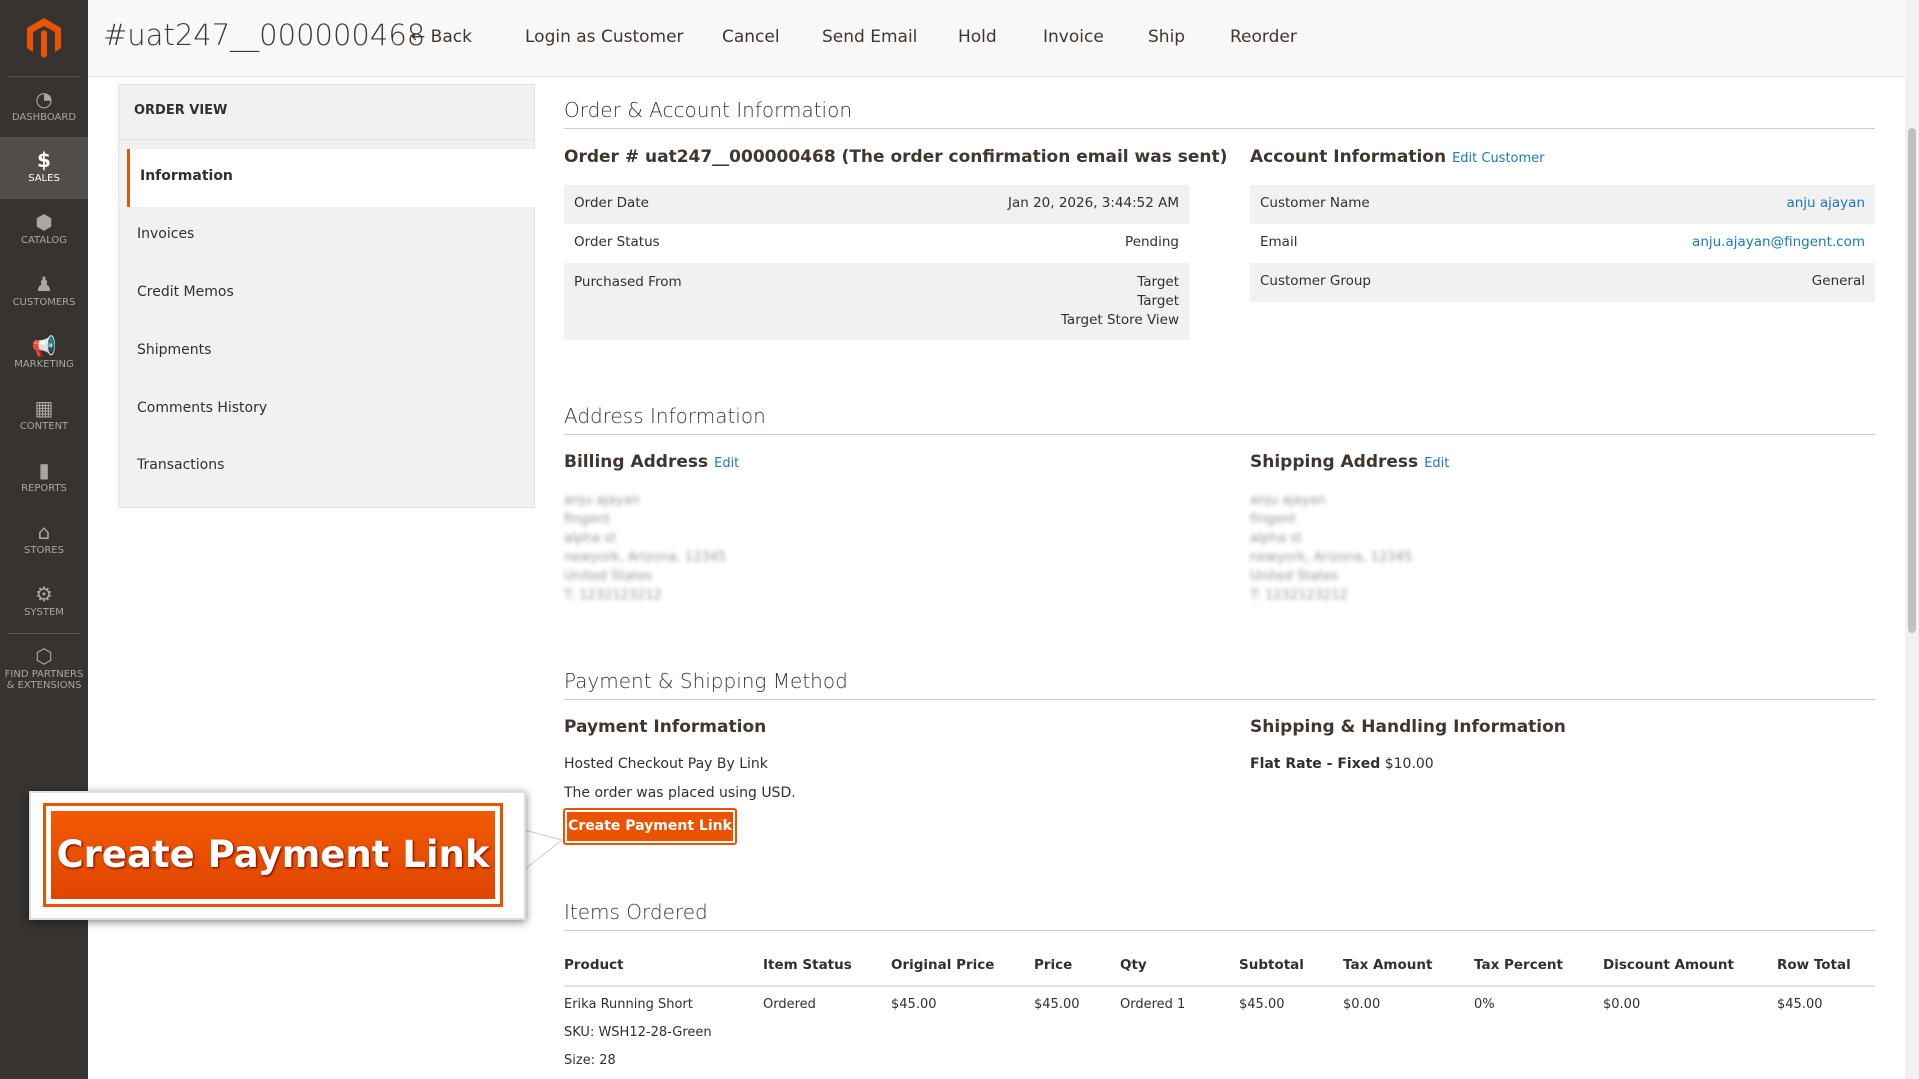  I want to click on shipping-price: $10.00, so click(1409, 764).